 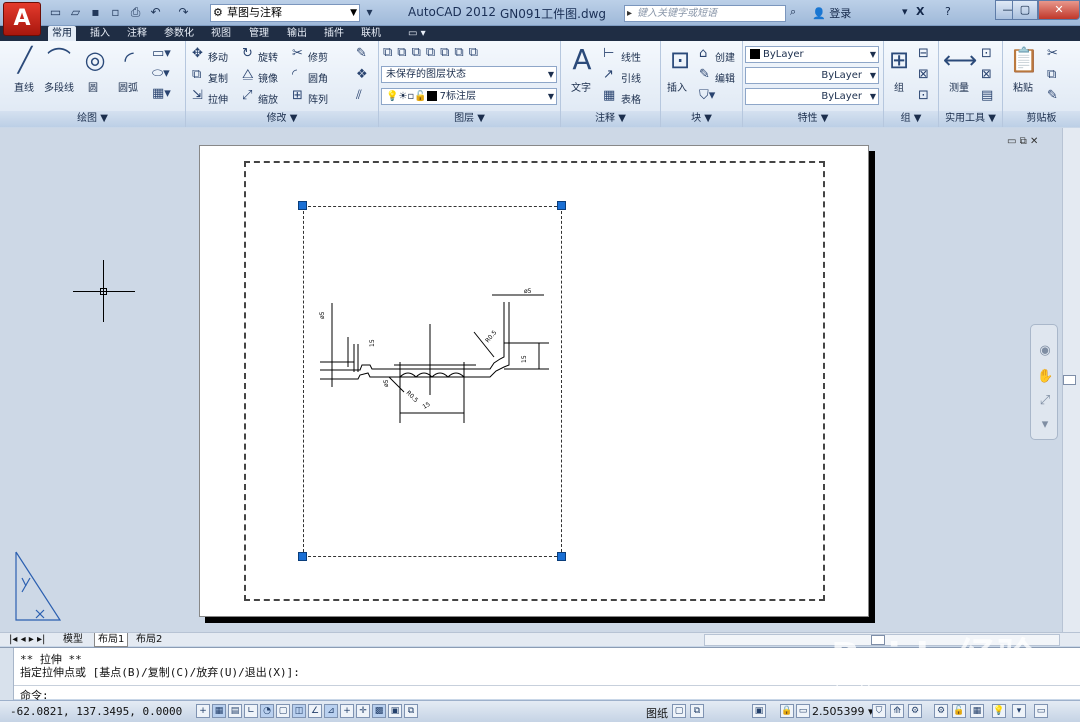 What do you see at coordinates (915, 711) in the screenshot?
I see `workspace-switch-icon: ⚙` at bounding box center [915, 711].